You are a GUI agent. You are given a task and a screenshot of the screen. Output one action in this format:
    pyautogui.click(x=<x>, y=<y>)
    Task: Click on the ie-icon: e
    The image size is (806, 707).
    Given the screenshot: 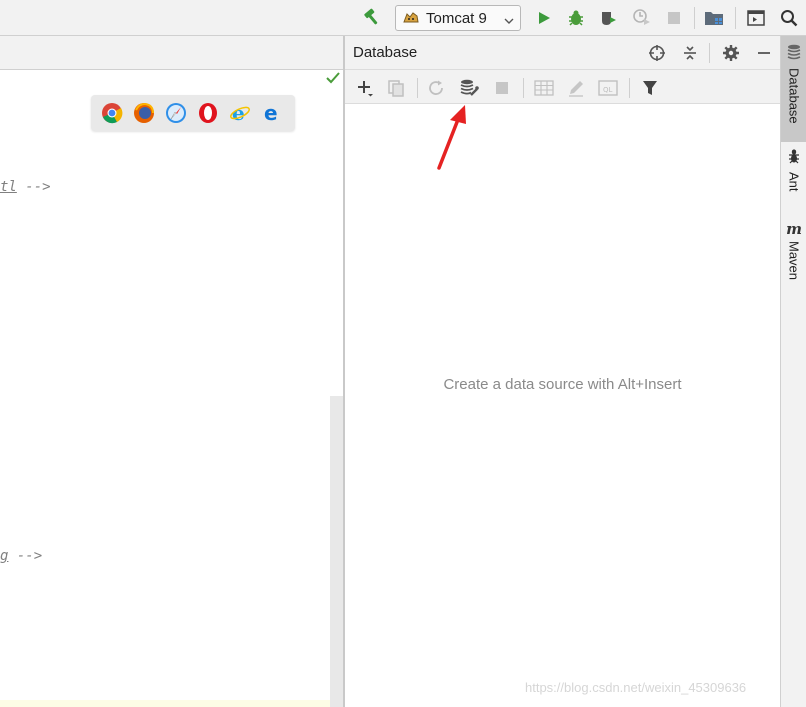 What is the action you would take?
    pyautogui.click(x=240, y=113)
    